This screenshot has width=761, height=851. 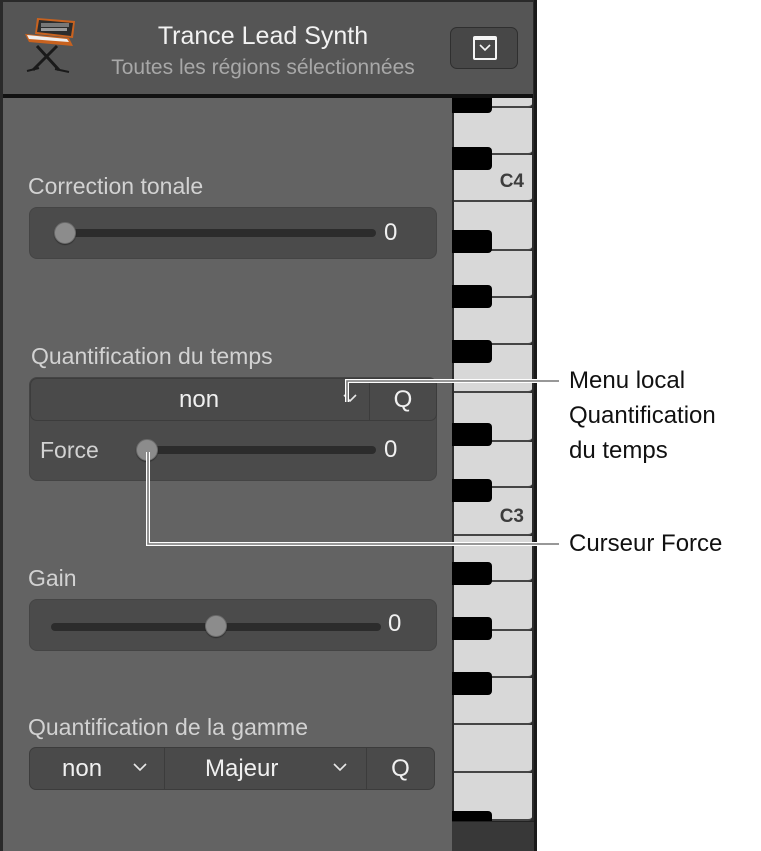 I want to click on menu-callout-line, so click(x=452, y=390).